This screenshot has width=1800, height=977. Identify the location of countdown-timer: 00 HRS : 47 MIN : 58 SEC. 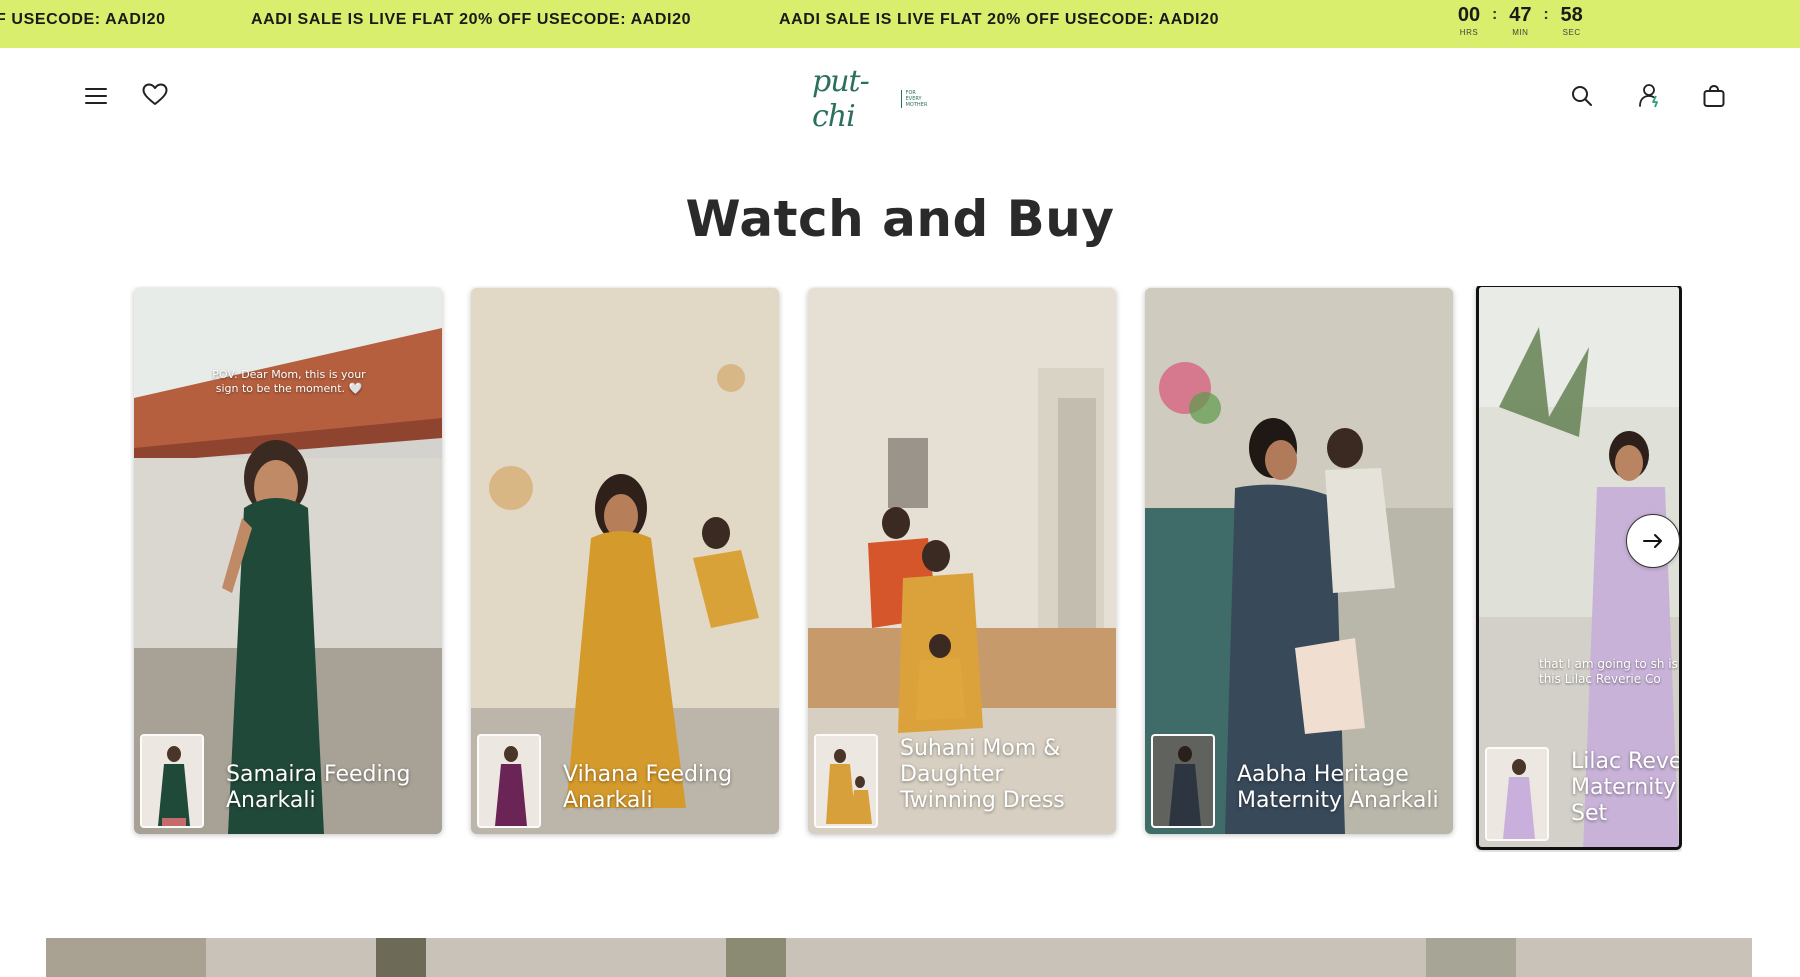
(1520, 24).